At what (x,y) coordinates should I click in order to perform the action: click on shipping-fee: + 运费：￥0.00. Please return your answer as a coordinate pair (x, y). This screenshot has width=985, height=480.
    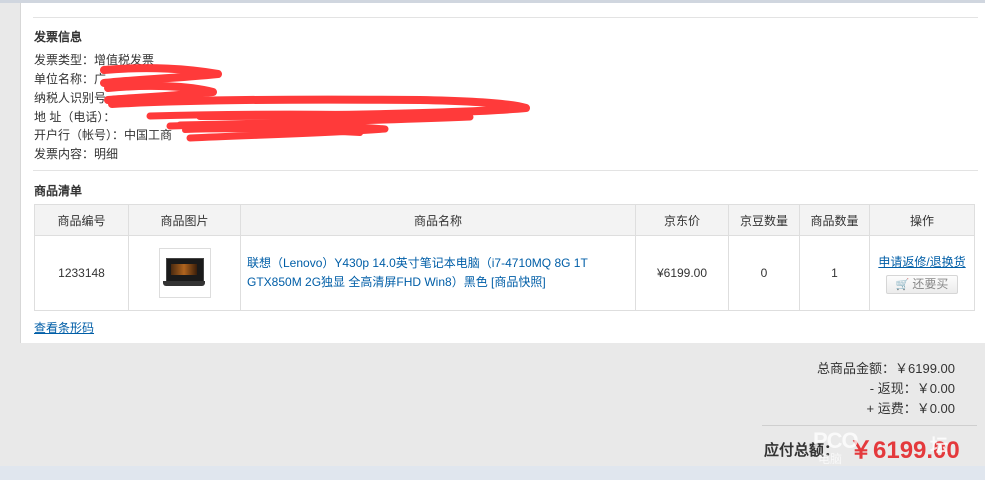
    Looking at the image, I should click on (910, 408).